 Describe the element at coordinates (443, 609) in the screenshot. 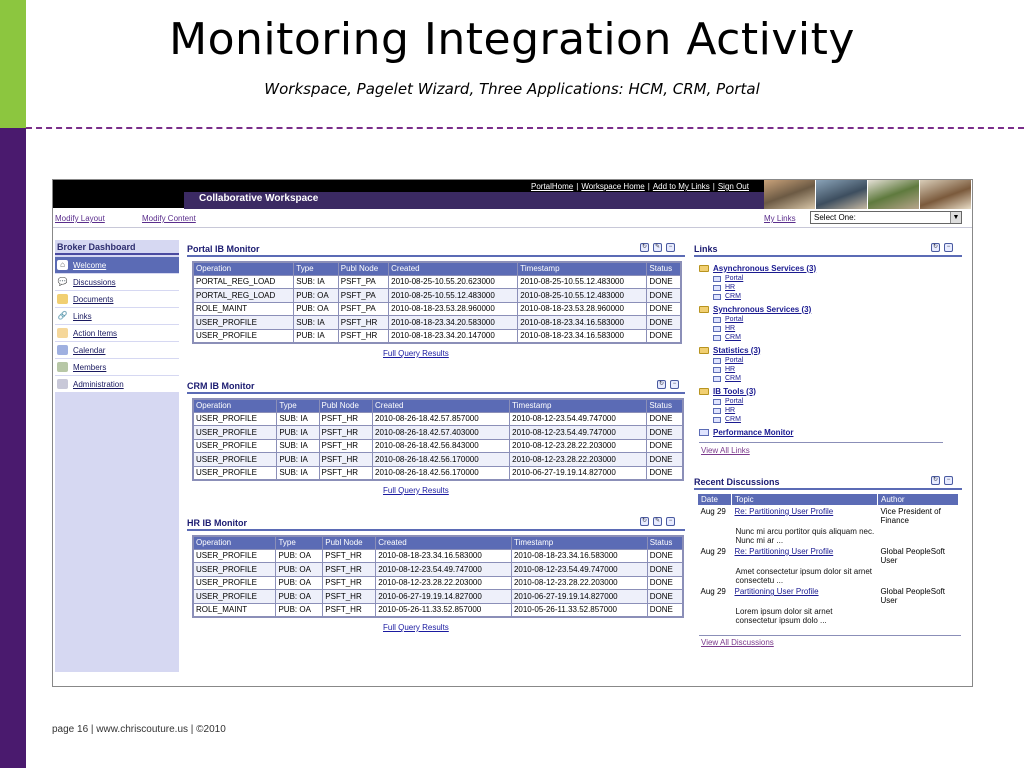

I see `cell-created: 2010-05-26-11.33.52.857000` at that location.